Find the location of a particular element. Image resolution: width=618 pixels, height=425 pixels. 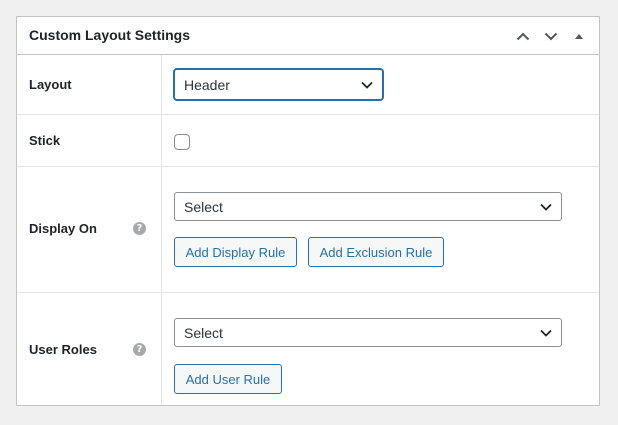

chevron-up-icon is located at coordinates (523, 36).